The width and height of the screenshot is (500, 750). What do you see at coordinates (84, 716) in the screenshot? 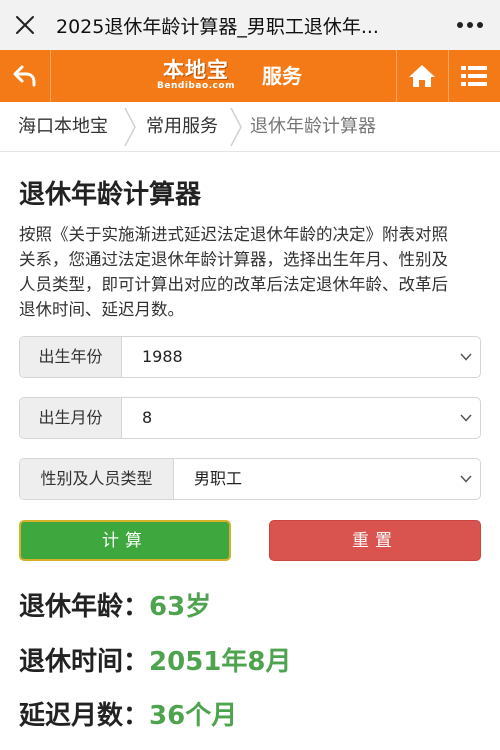
I see `delay-months-label: 延迟月数：` at bounding box center [84, 716].